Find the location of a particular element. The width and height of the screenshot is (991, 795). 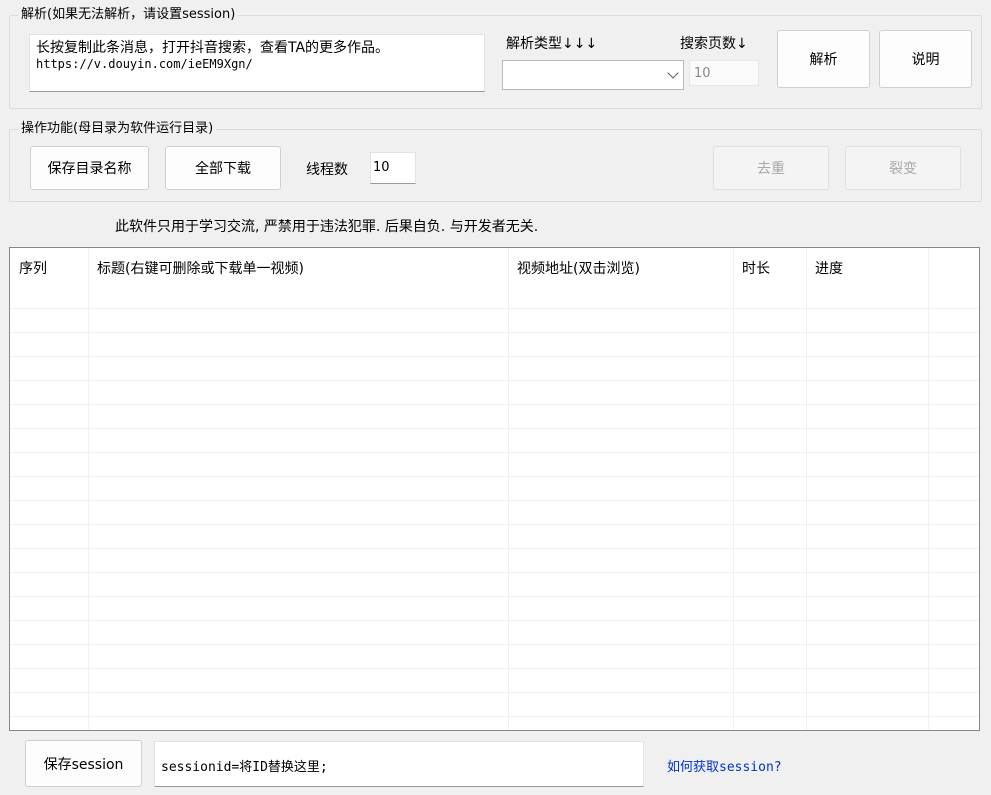

parse-button: 解析 is located at coordinates (823, 59).